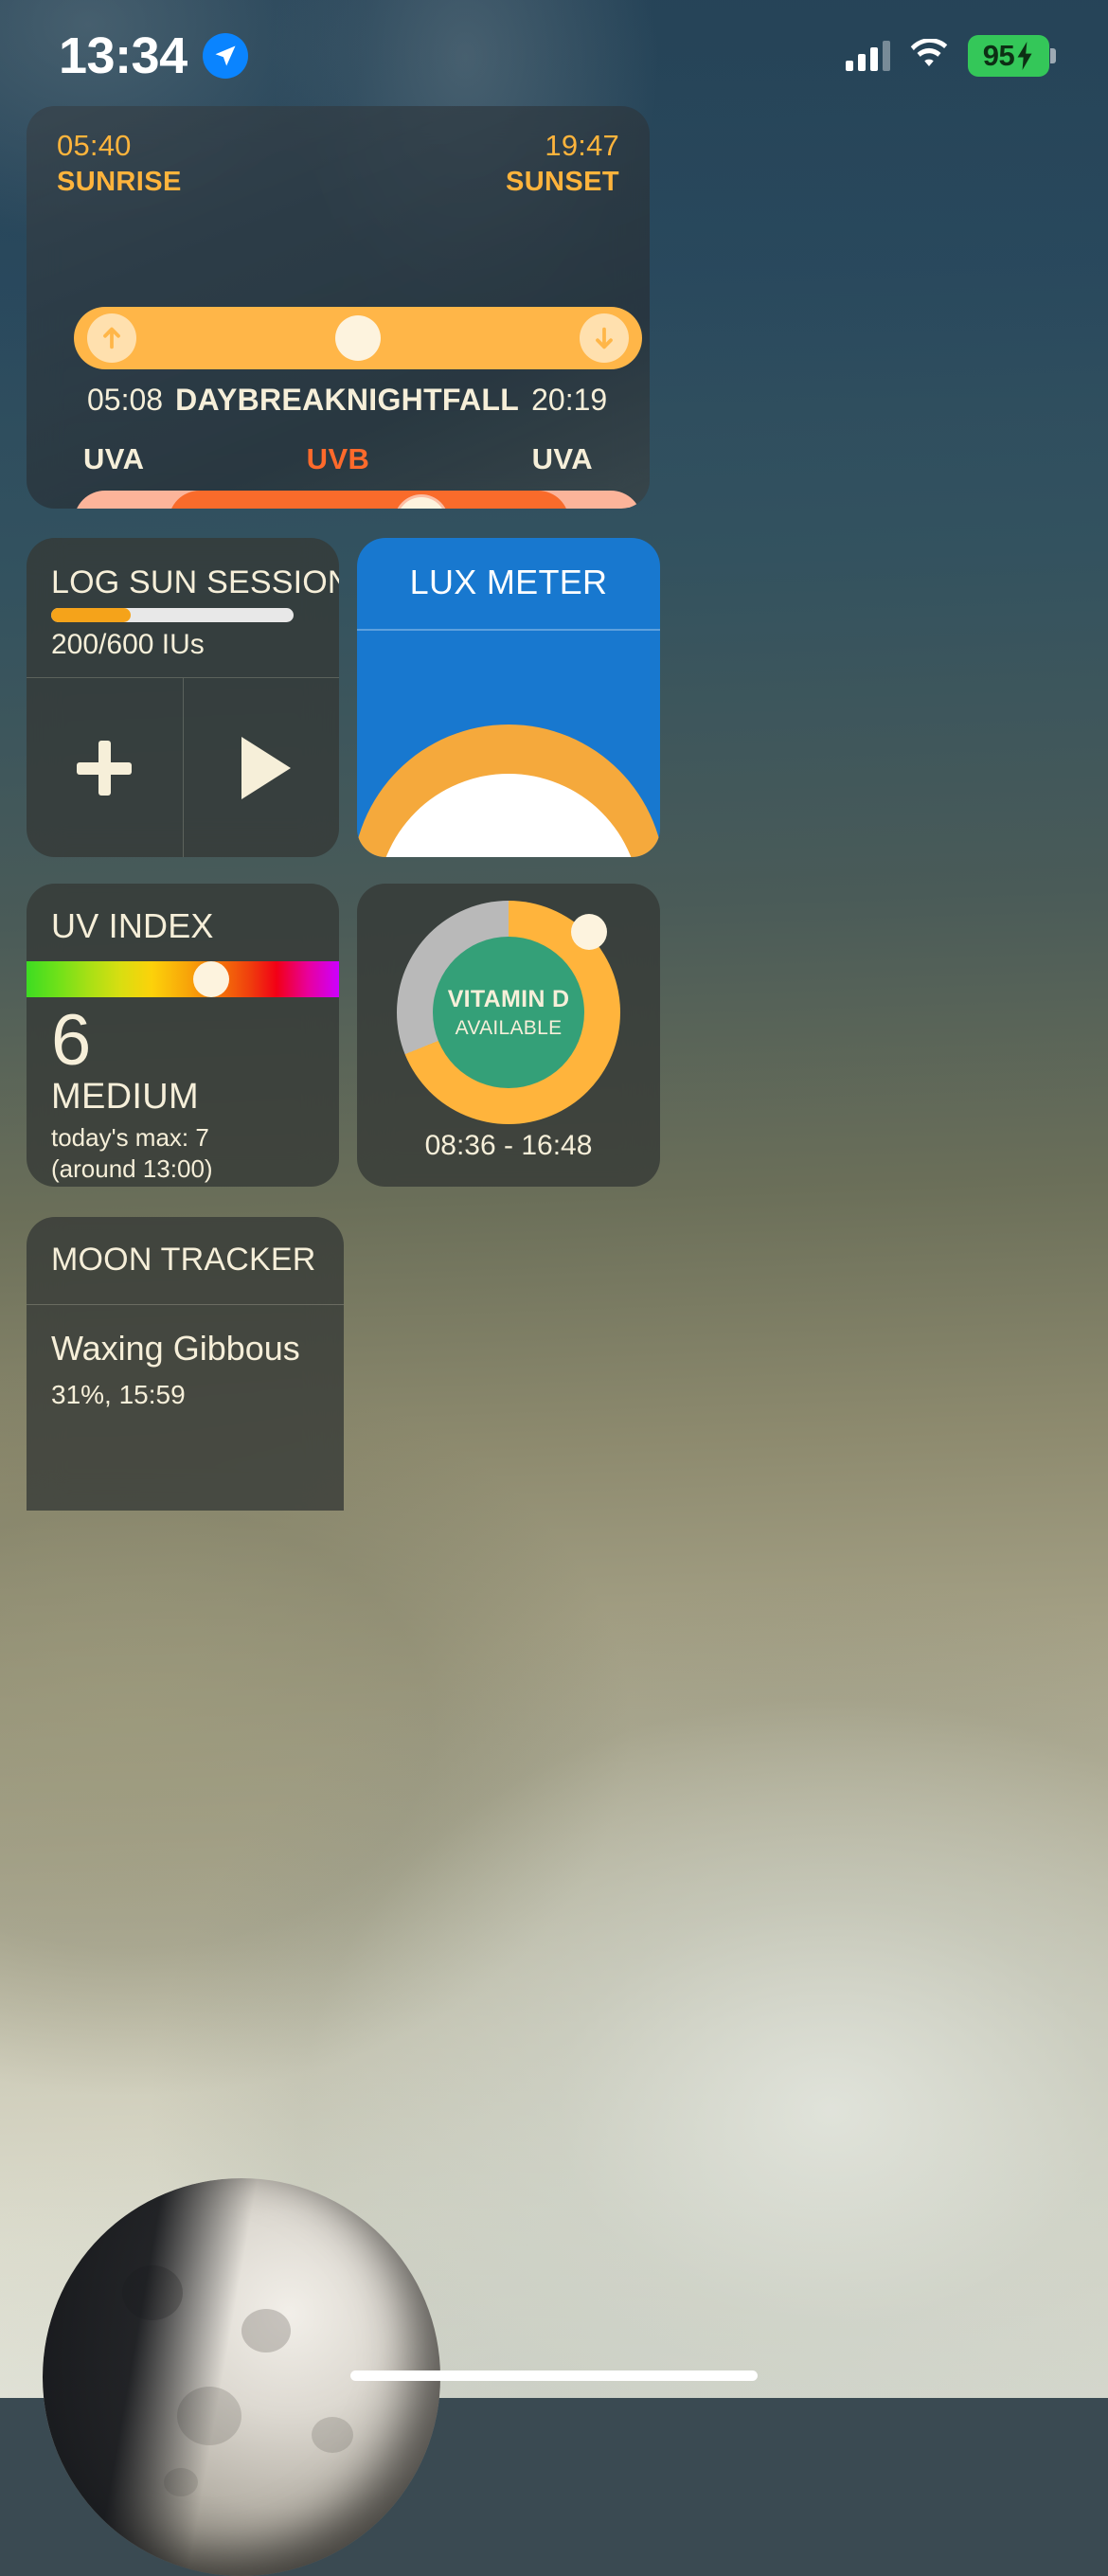 The width and height of the screenshot is (1108, 2576). Describe the element at coordinates (114, 458) in the screenshot. I see `uva-left-label: UVA` at that location.